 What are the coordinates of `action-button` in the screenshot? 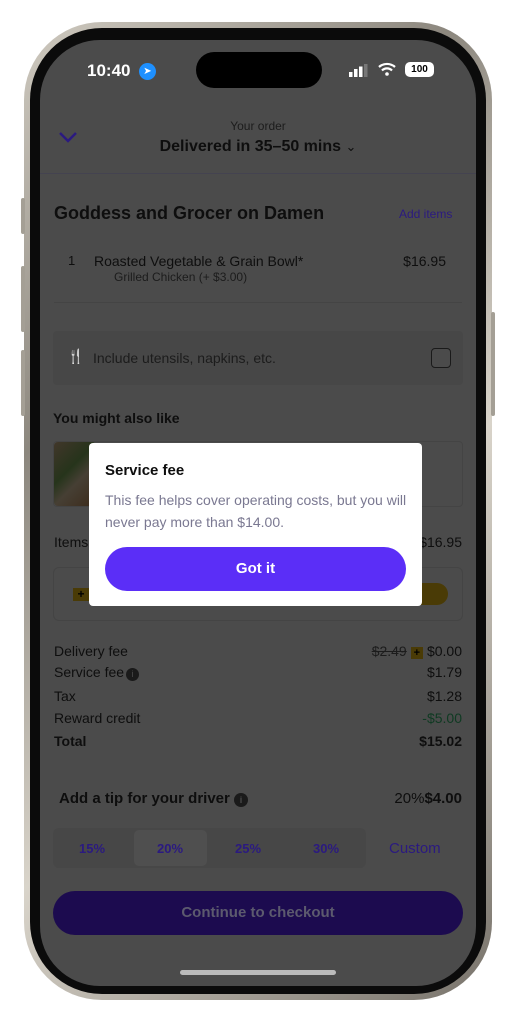 It's located at (23, 216).